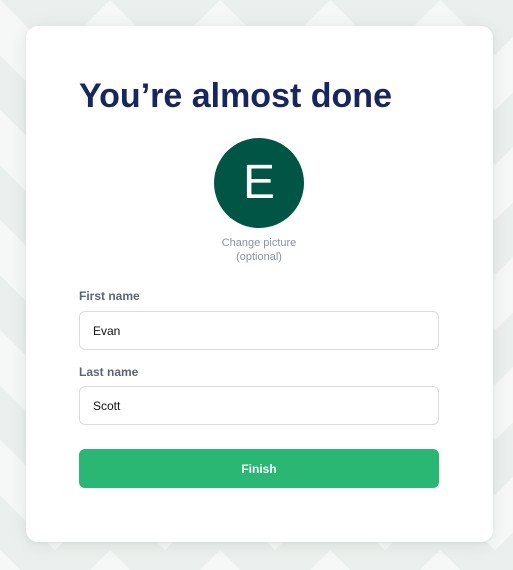 The height and width of the screenshot is (570, 513). Describe the element at coordinates (259, 243) in the screenshot. I see `change-picture-label: Change picture` at that location.